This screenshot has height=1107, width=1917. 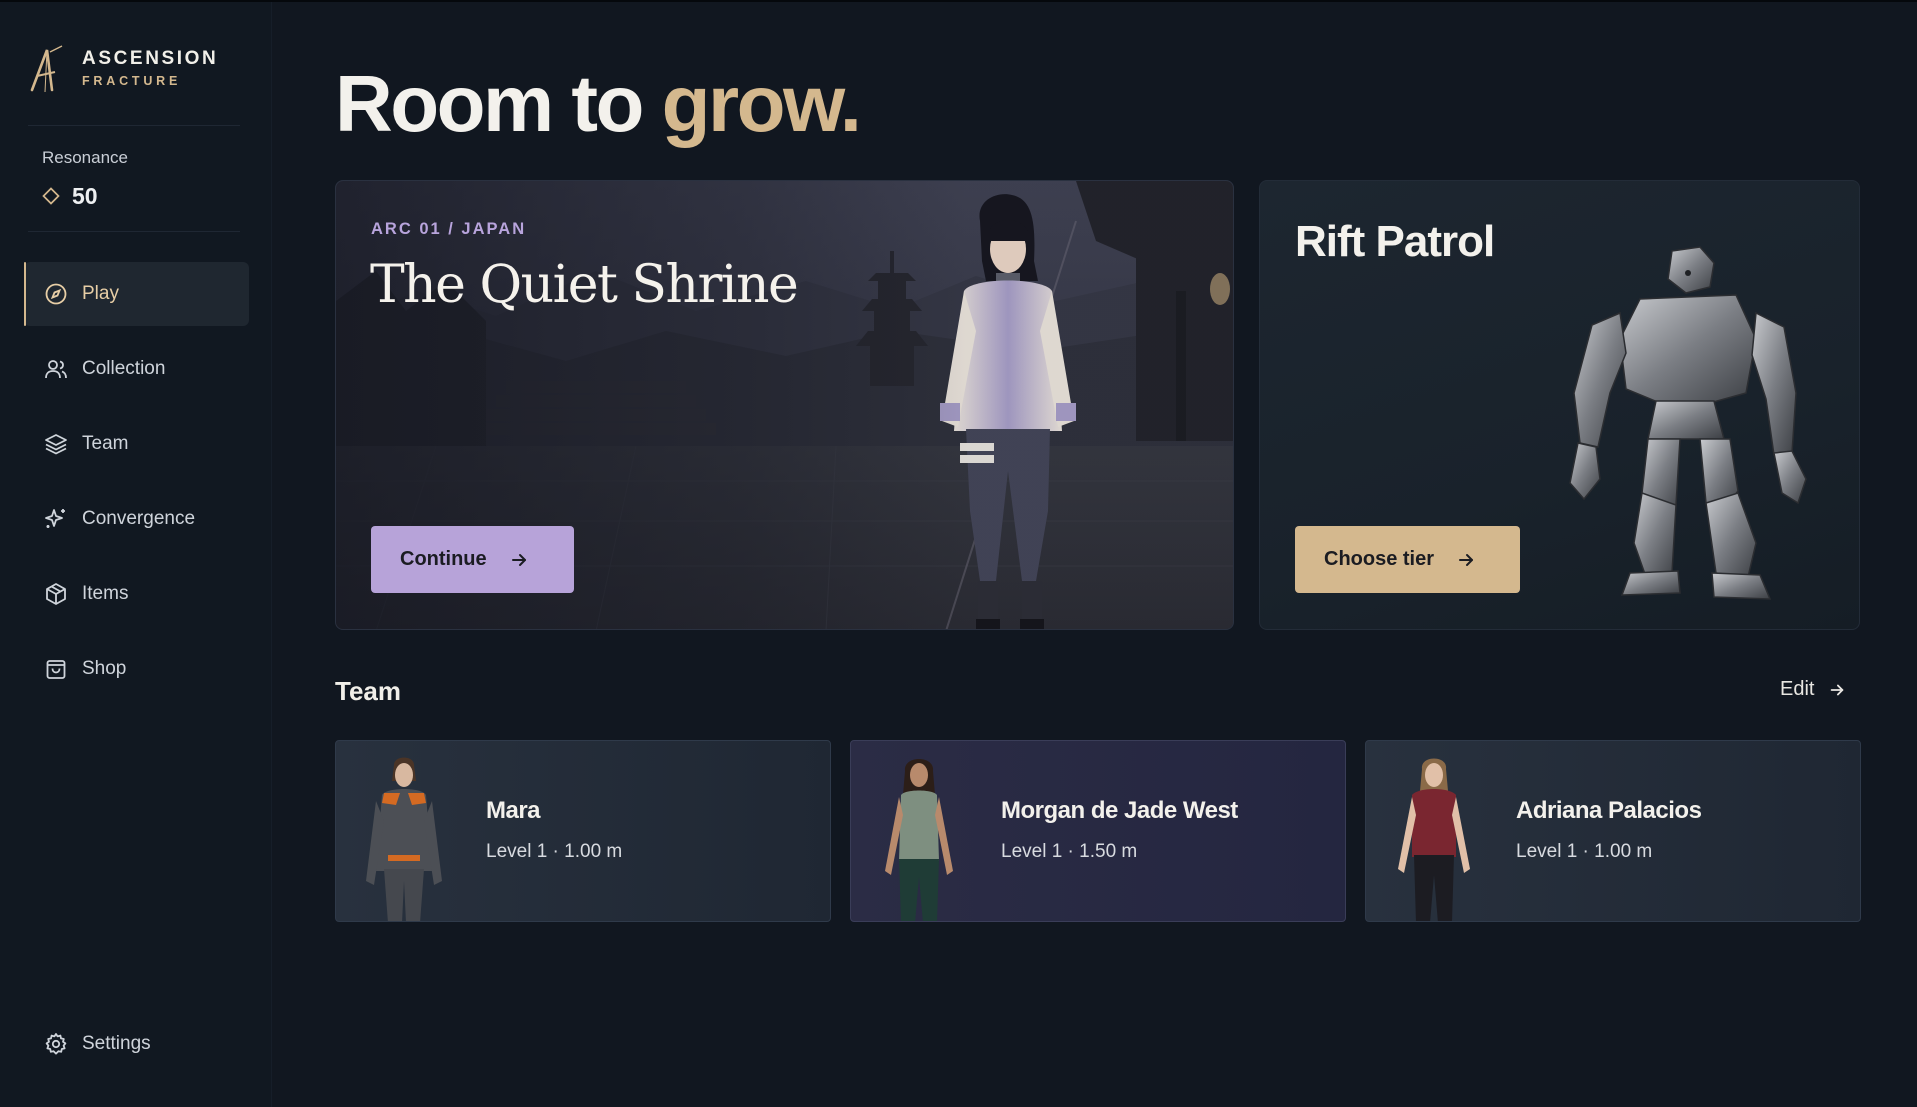 What do you see at coordinates (368, 691) in the screenshot?
I see `team-section-heading: Team` at bounding box center [368, 691].